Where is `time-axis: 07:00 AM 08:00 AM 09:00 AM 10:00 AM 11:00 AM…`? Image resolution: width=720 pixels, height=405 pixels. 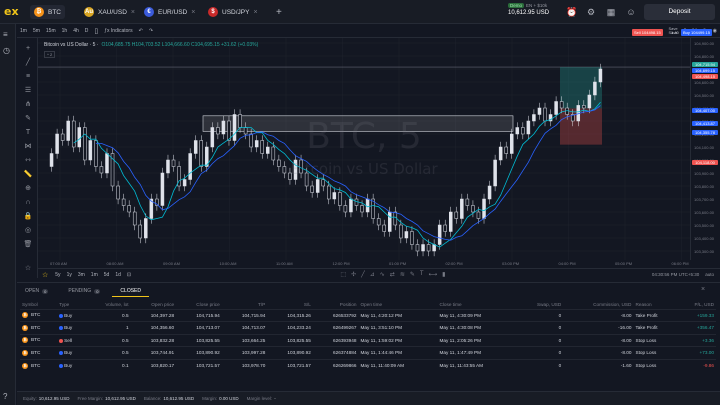
time-axis: 07:00 AM 08:00 AM 09:00 AM 10:00 AM 11:00 AM… is located at coordinates (364, 264).